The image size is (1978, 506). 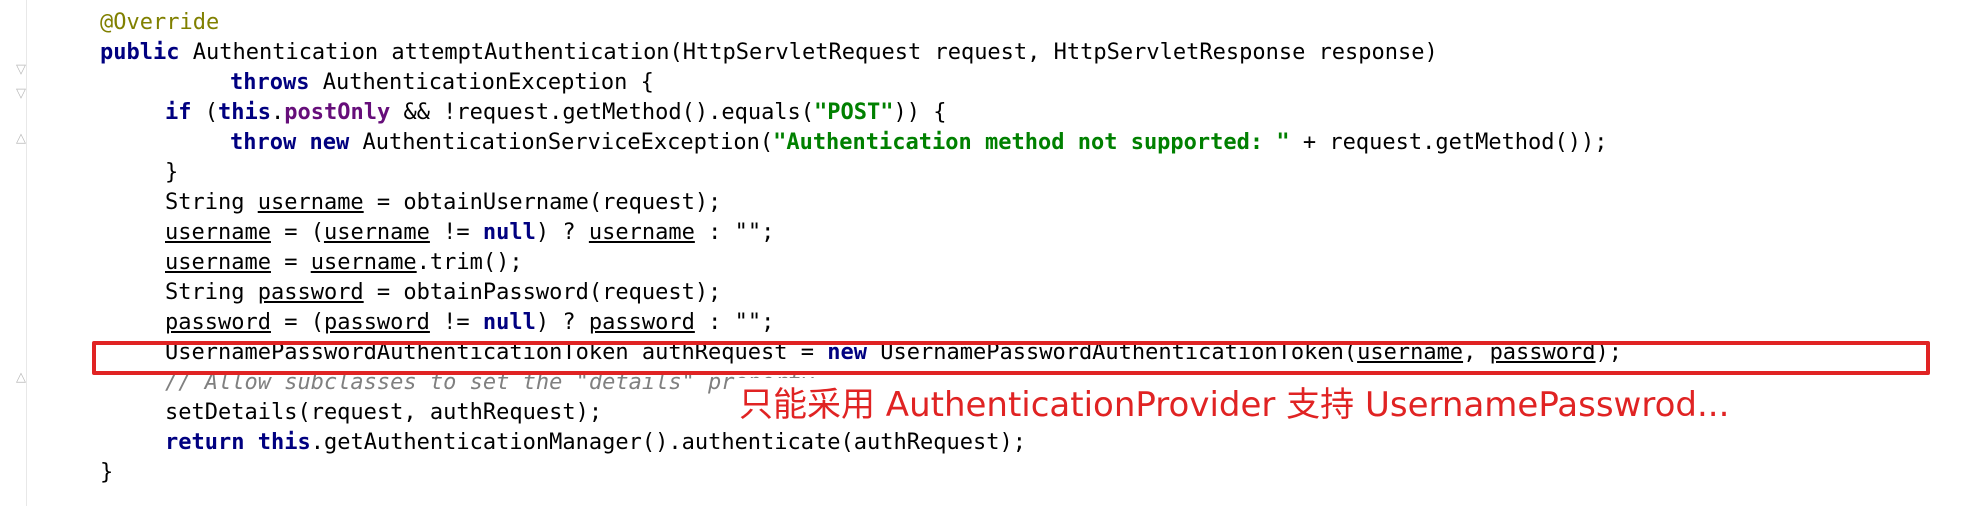 I want to click on keyword: throw, so click(x=263, y=142).